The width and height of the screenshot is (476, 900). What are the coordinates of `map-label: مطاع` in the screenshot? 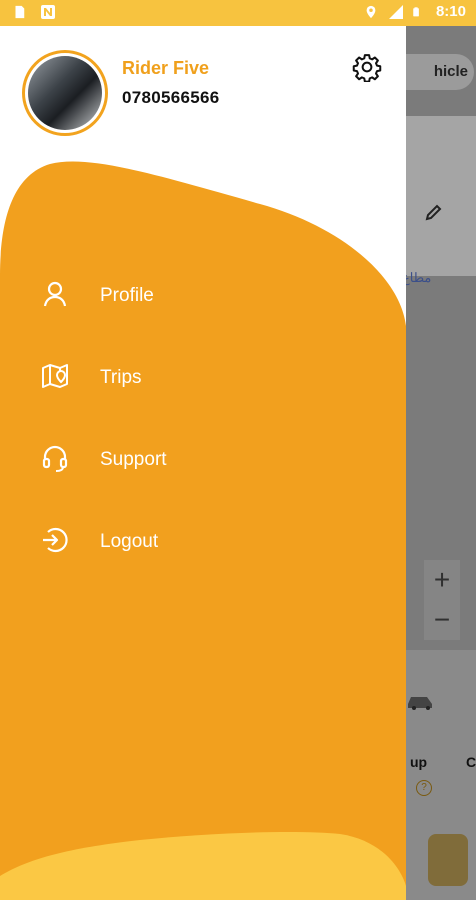 It's located at (419, 277).